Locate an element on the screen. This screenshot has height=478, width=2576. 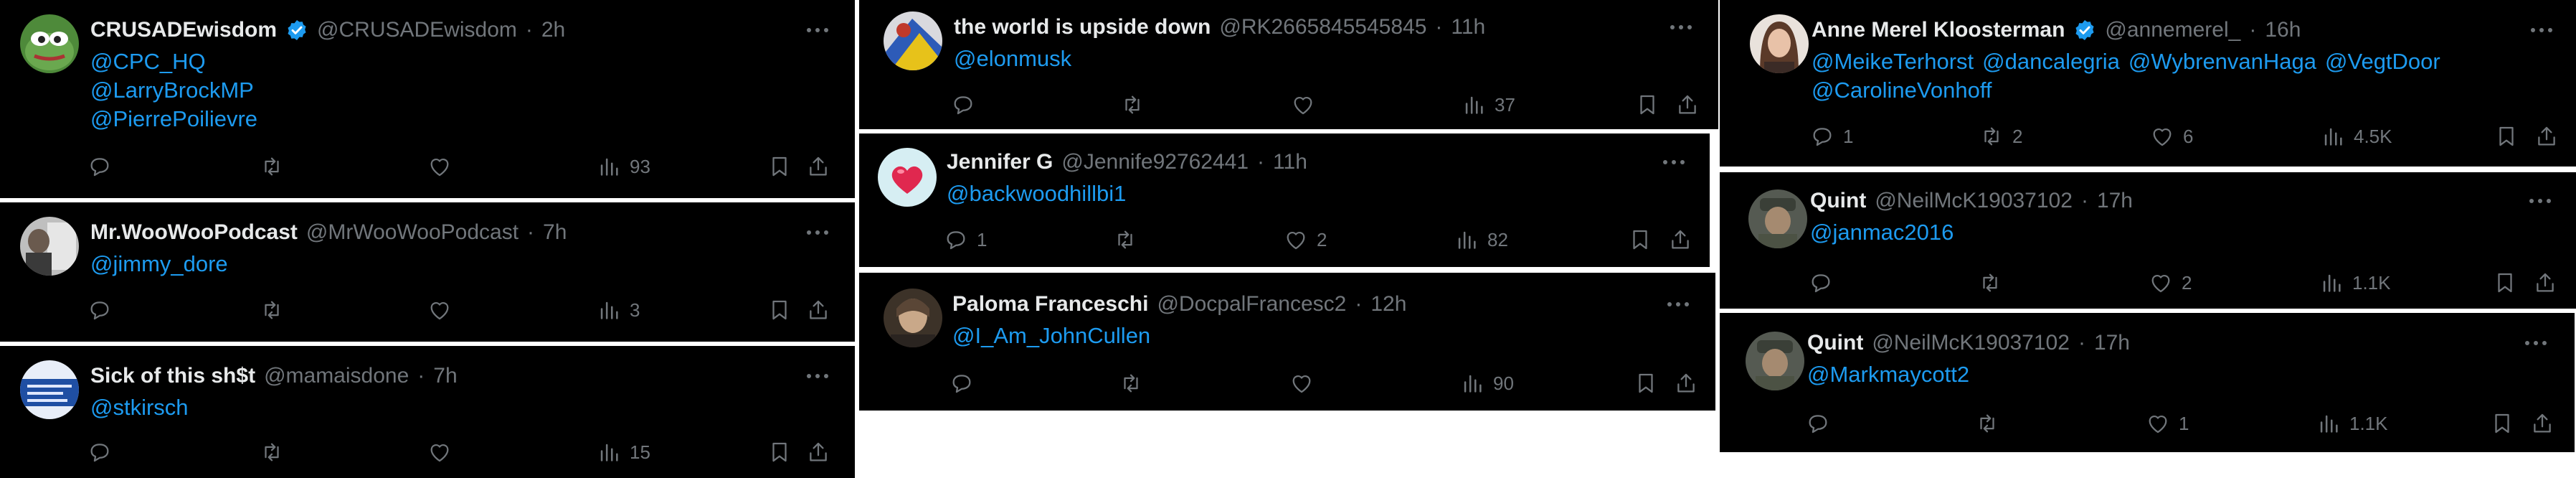
mention-link: @LarryBrockMP is located at coordinates (173, 90).